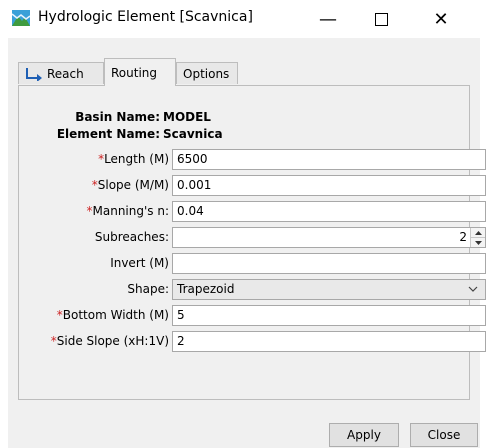 The width and height of the screenshot is (488, 448). I want to click on chevron-down-icon, so click(473, 289).